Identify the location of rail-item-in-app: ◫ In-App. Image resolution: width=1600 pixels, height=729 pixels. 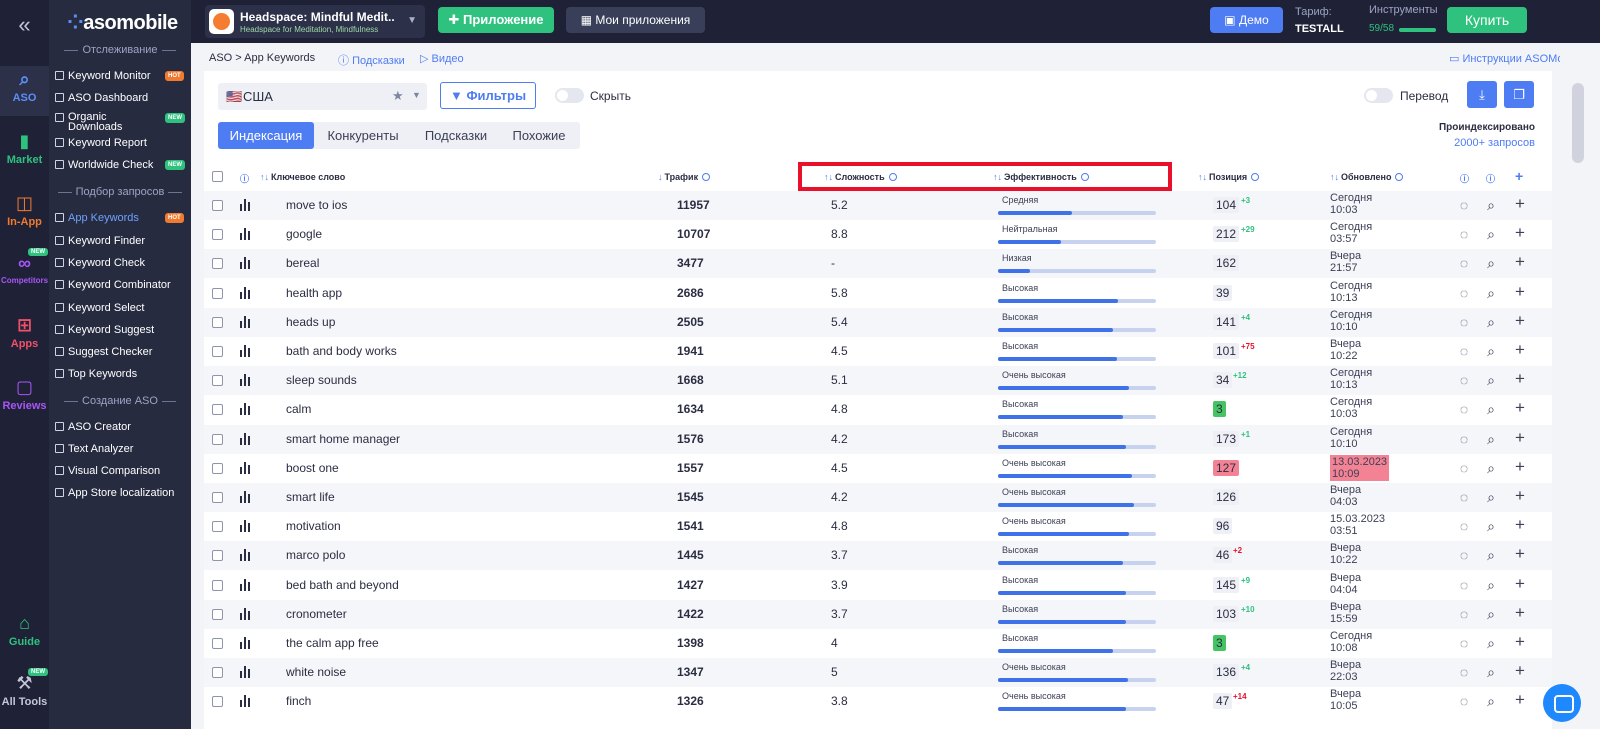
(24, 212).